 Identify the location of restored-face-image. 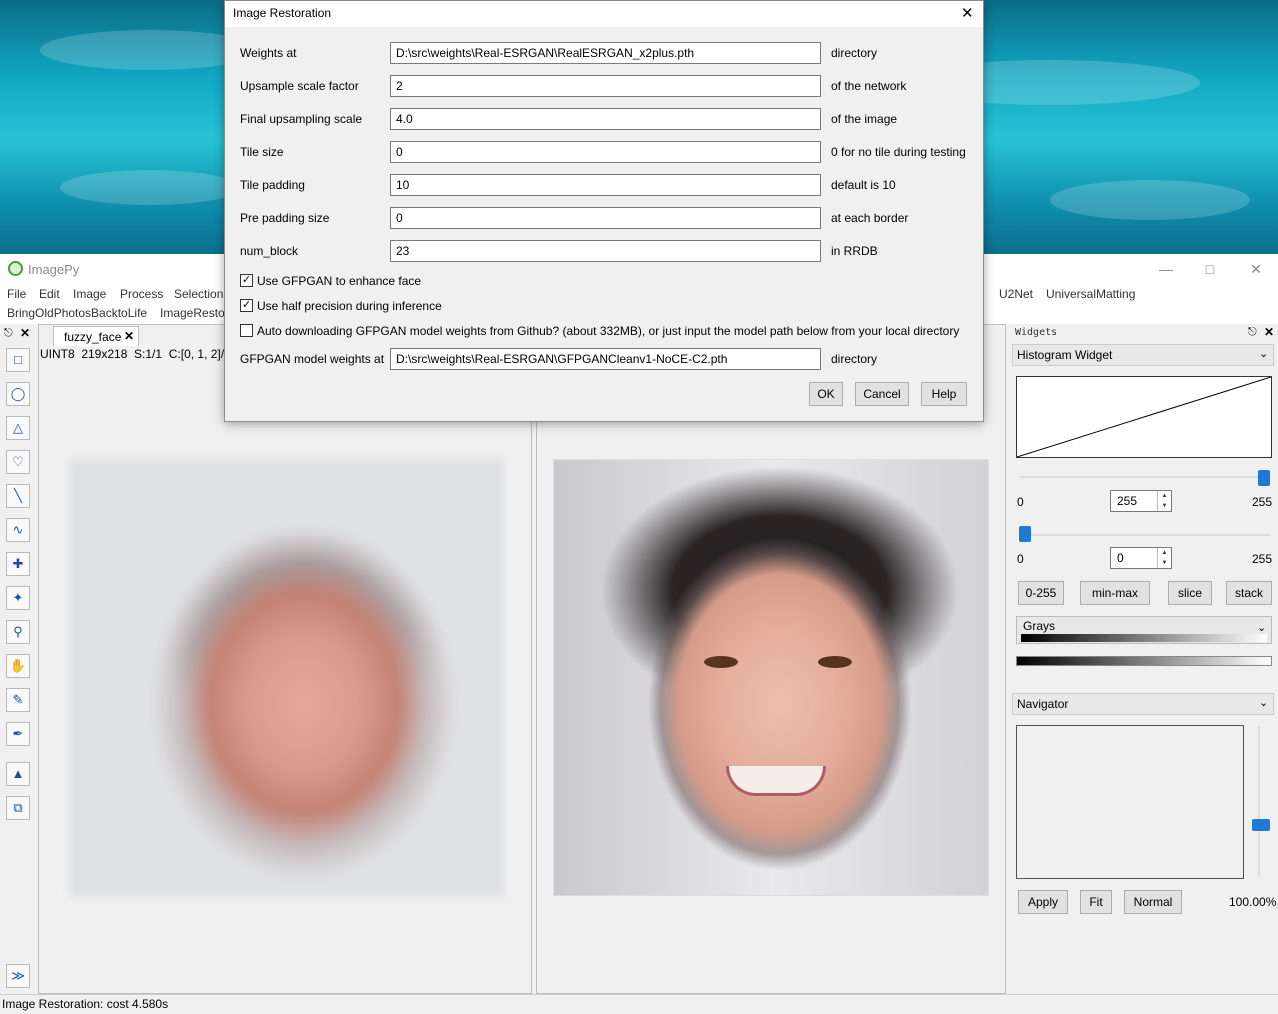
(771, 677).